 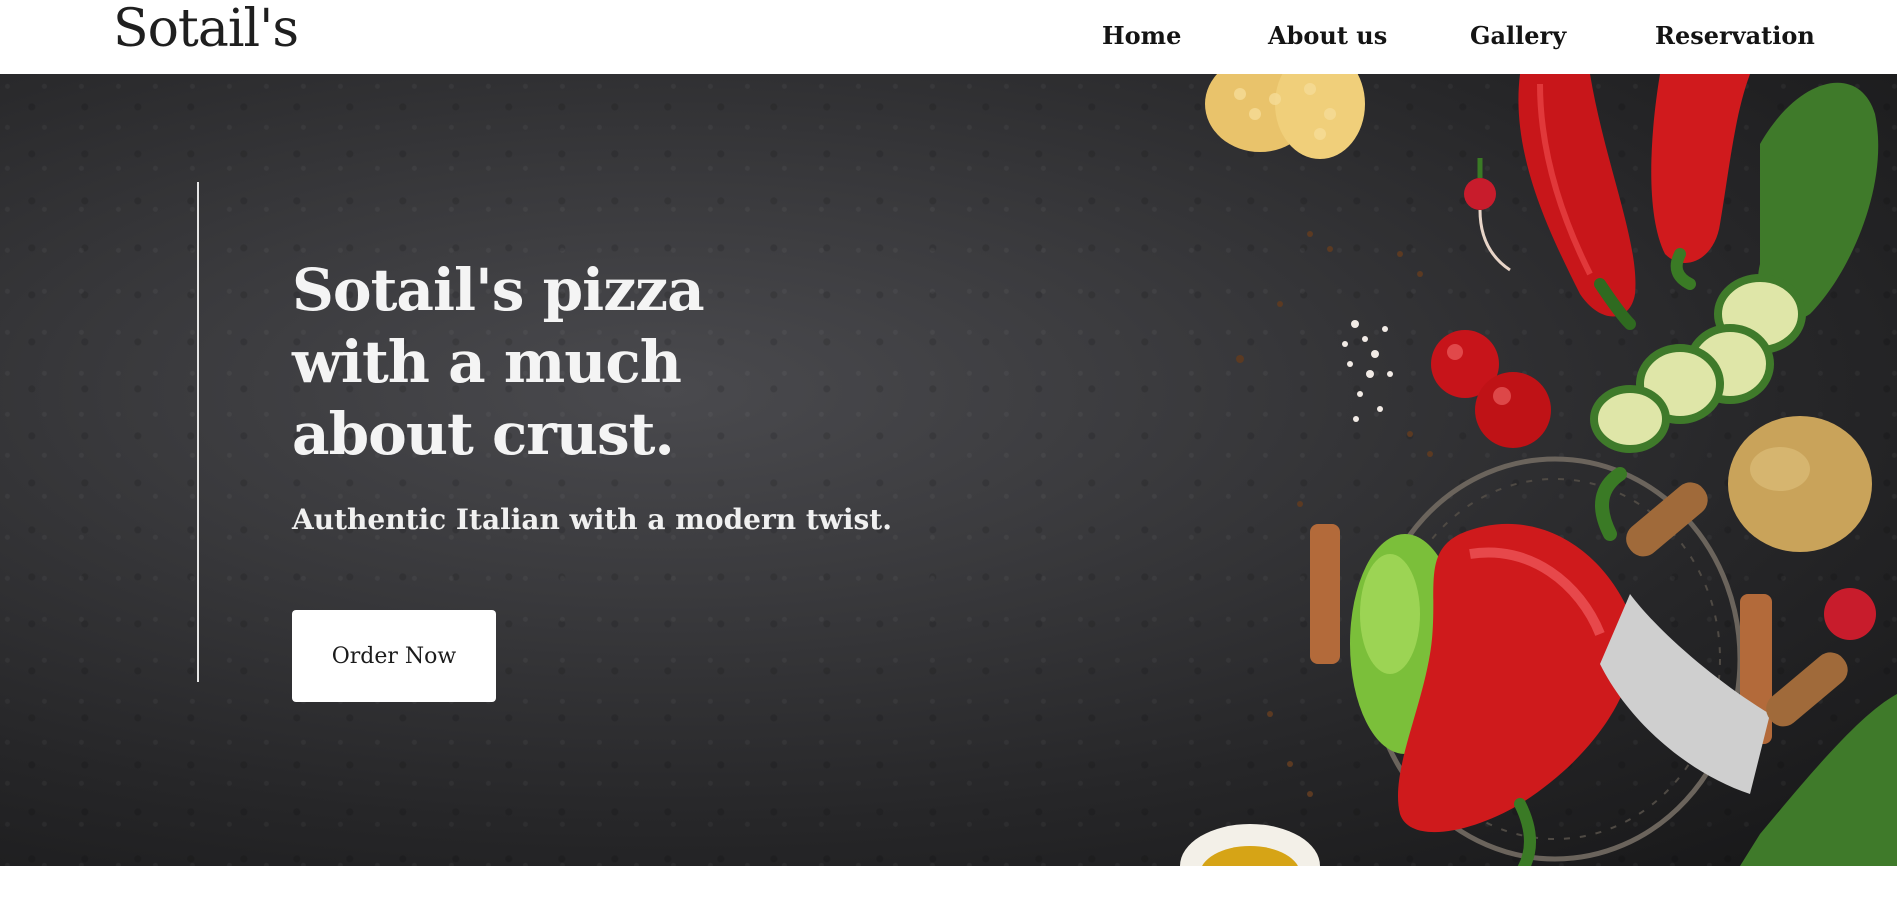 I want to click on hero-headline-line-3: about crust., so click(x=483, y=434).